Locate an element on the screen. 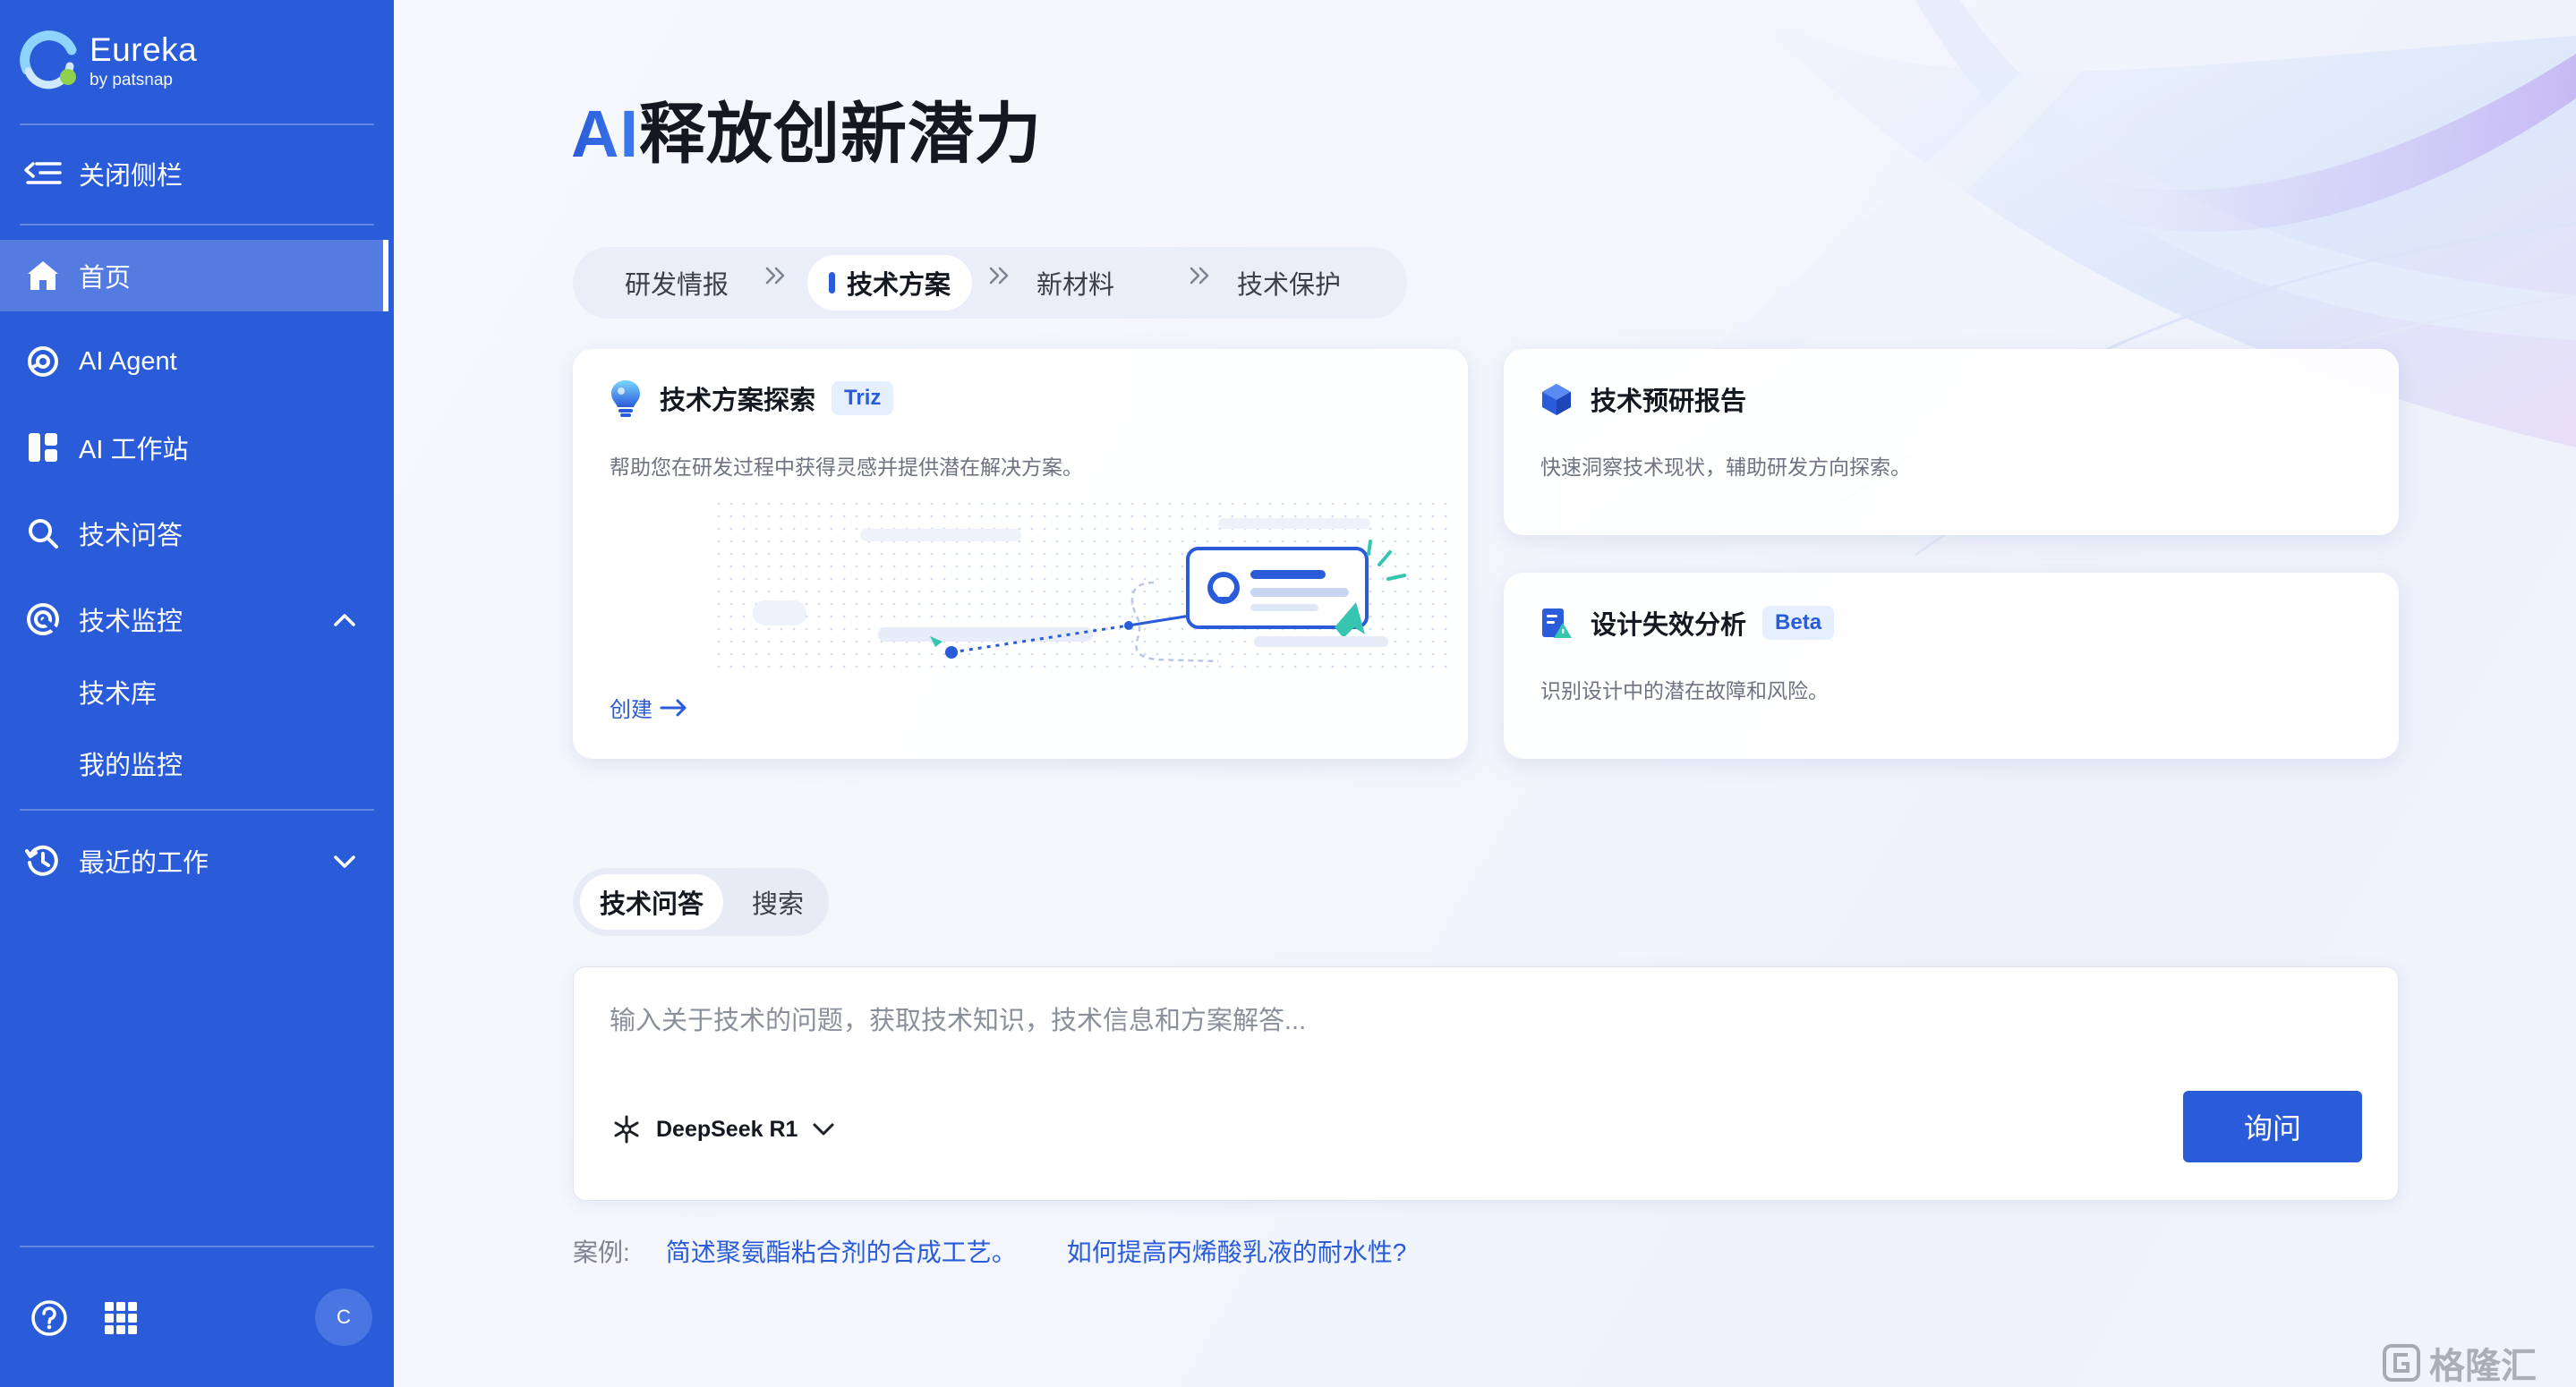 The width and height of the screenshot is (2576, 1387). step-tech-protection: 技术保护 is located at coordinates (1289, 283).